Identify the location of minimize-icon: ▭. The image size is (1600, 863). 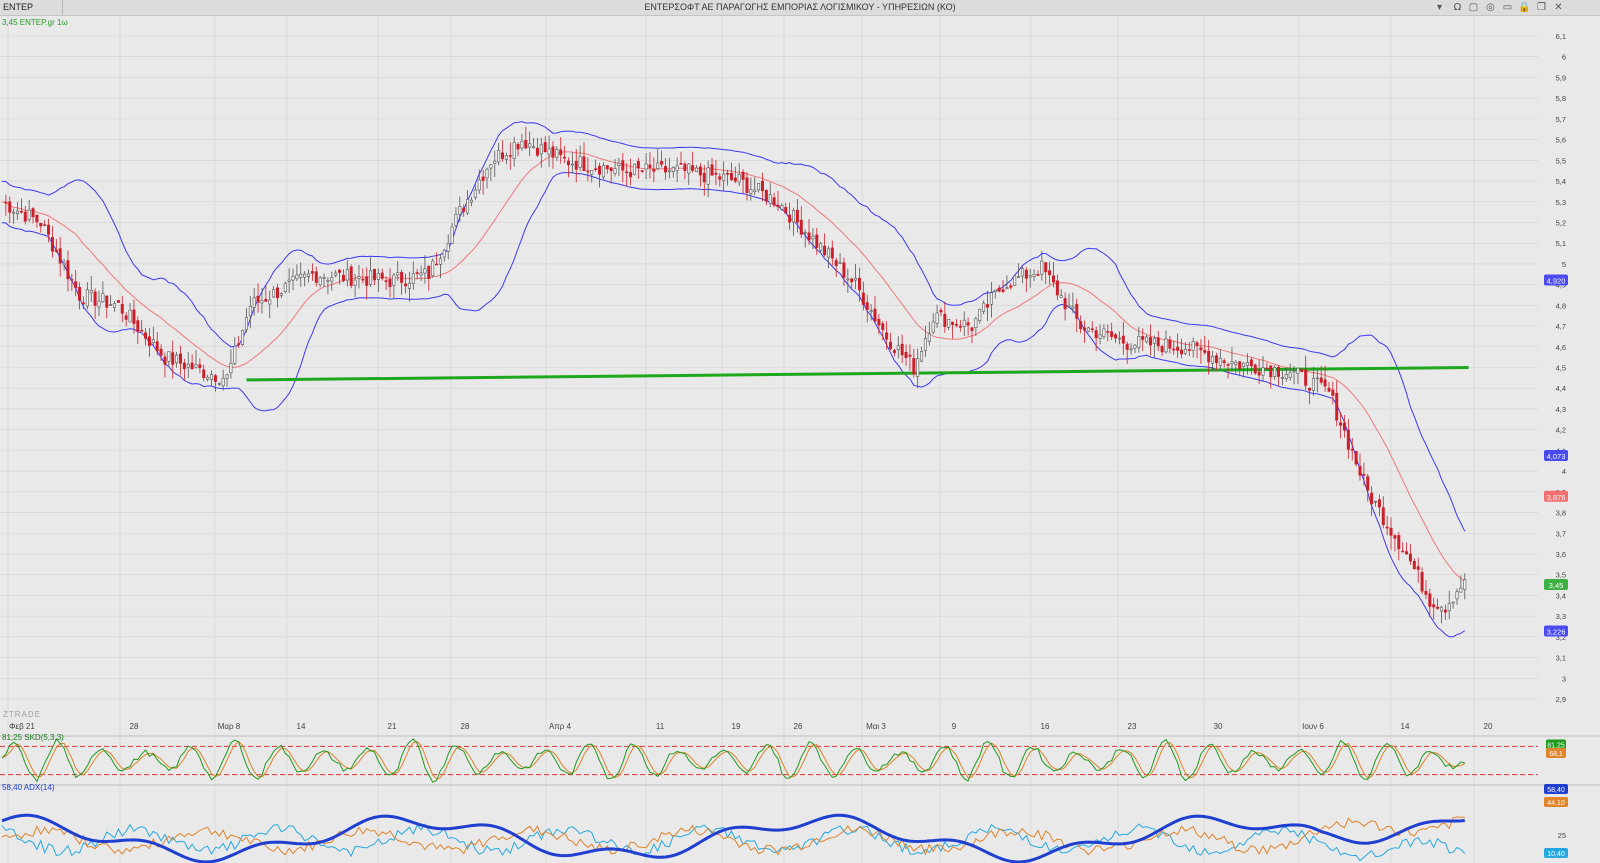
(1507, 7).